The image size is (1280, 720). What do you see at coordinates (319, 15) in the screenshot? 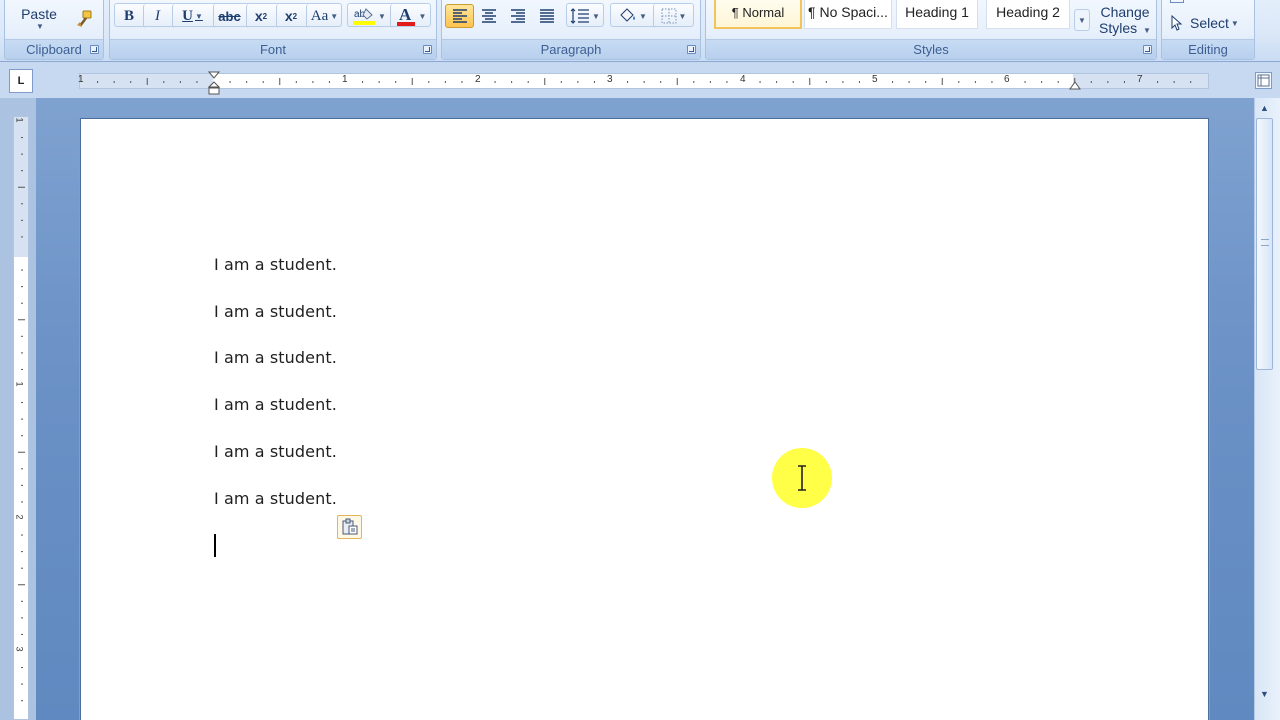
I see `change-case-label: Aa` at bounding box center [319, 15].